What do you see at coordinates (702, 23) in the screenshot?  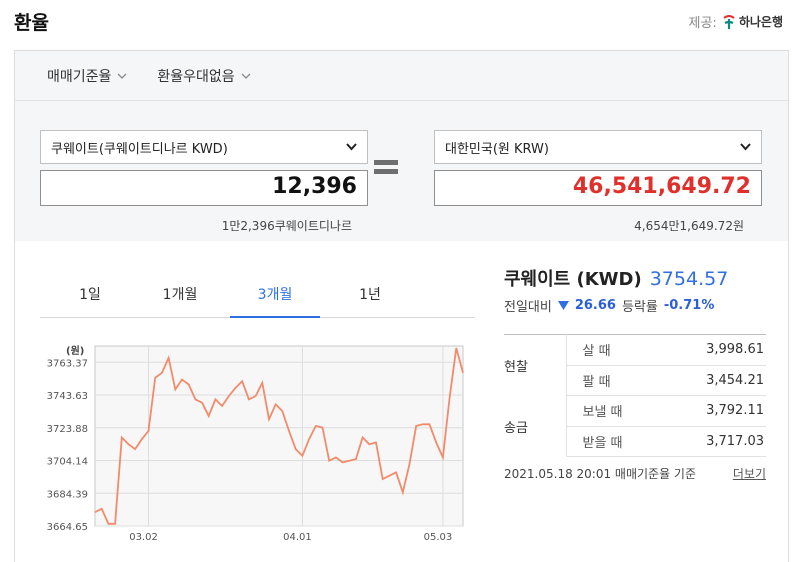 I see `provider-label: 제공:` at bounding box center [702, 23].